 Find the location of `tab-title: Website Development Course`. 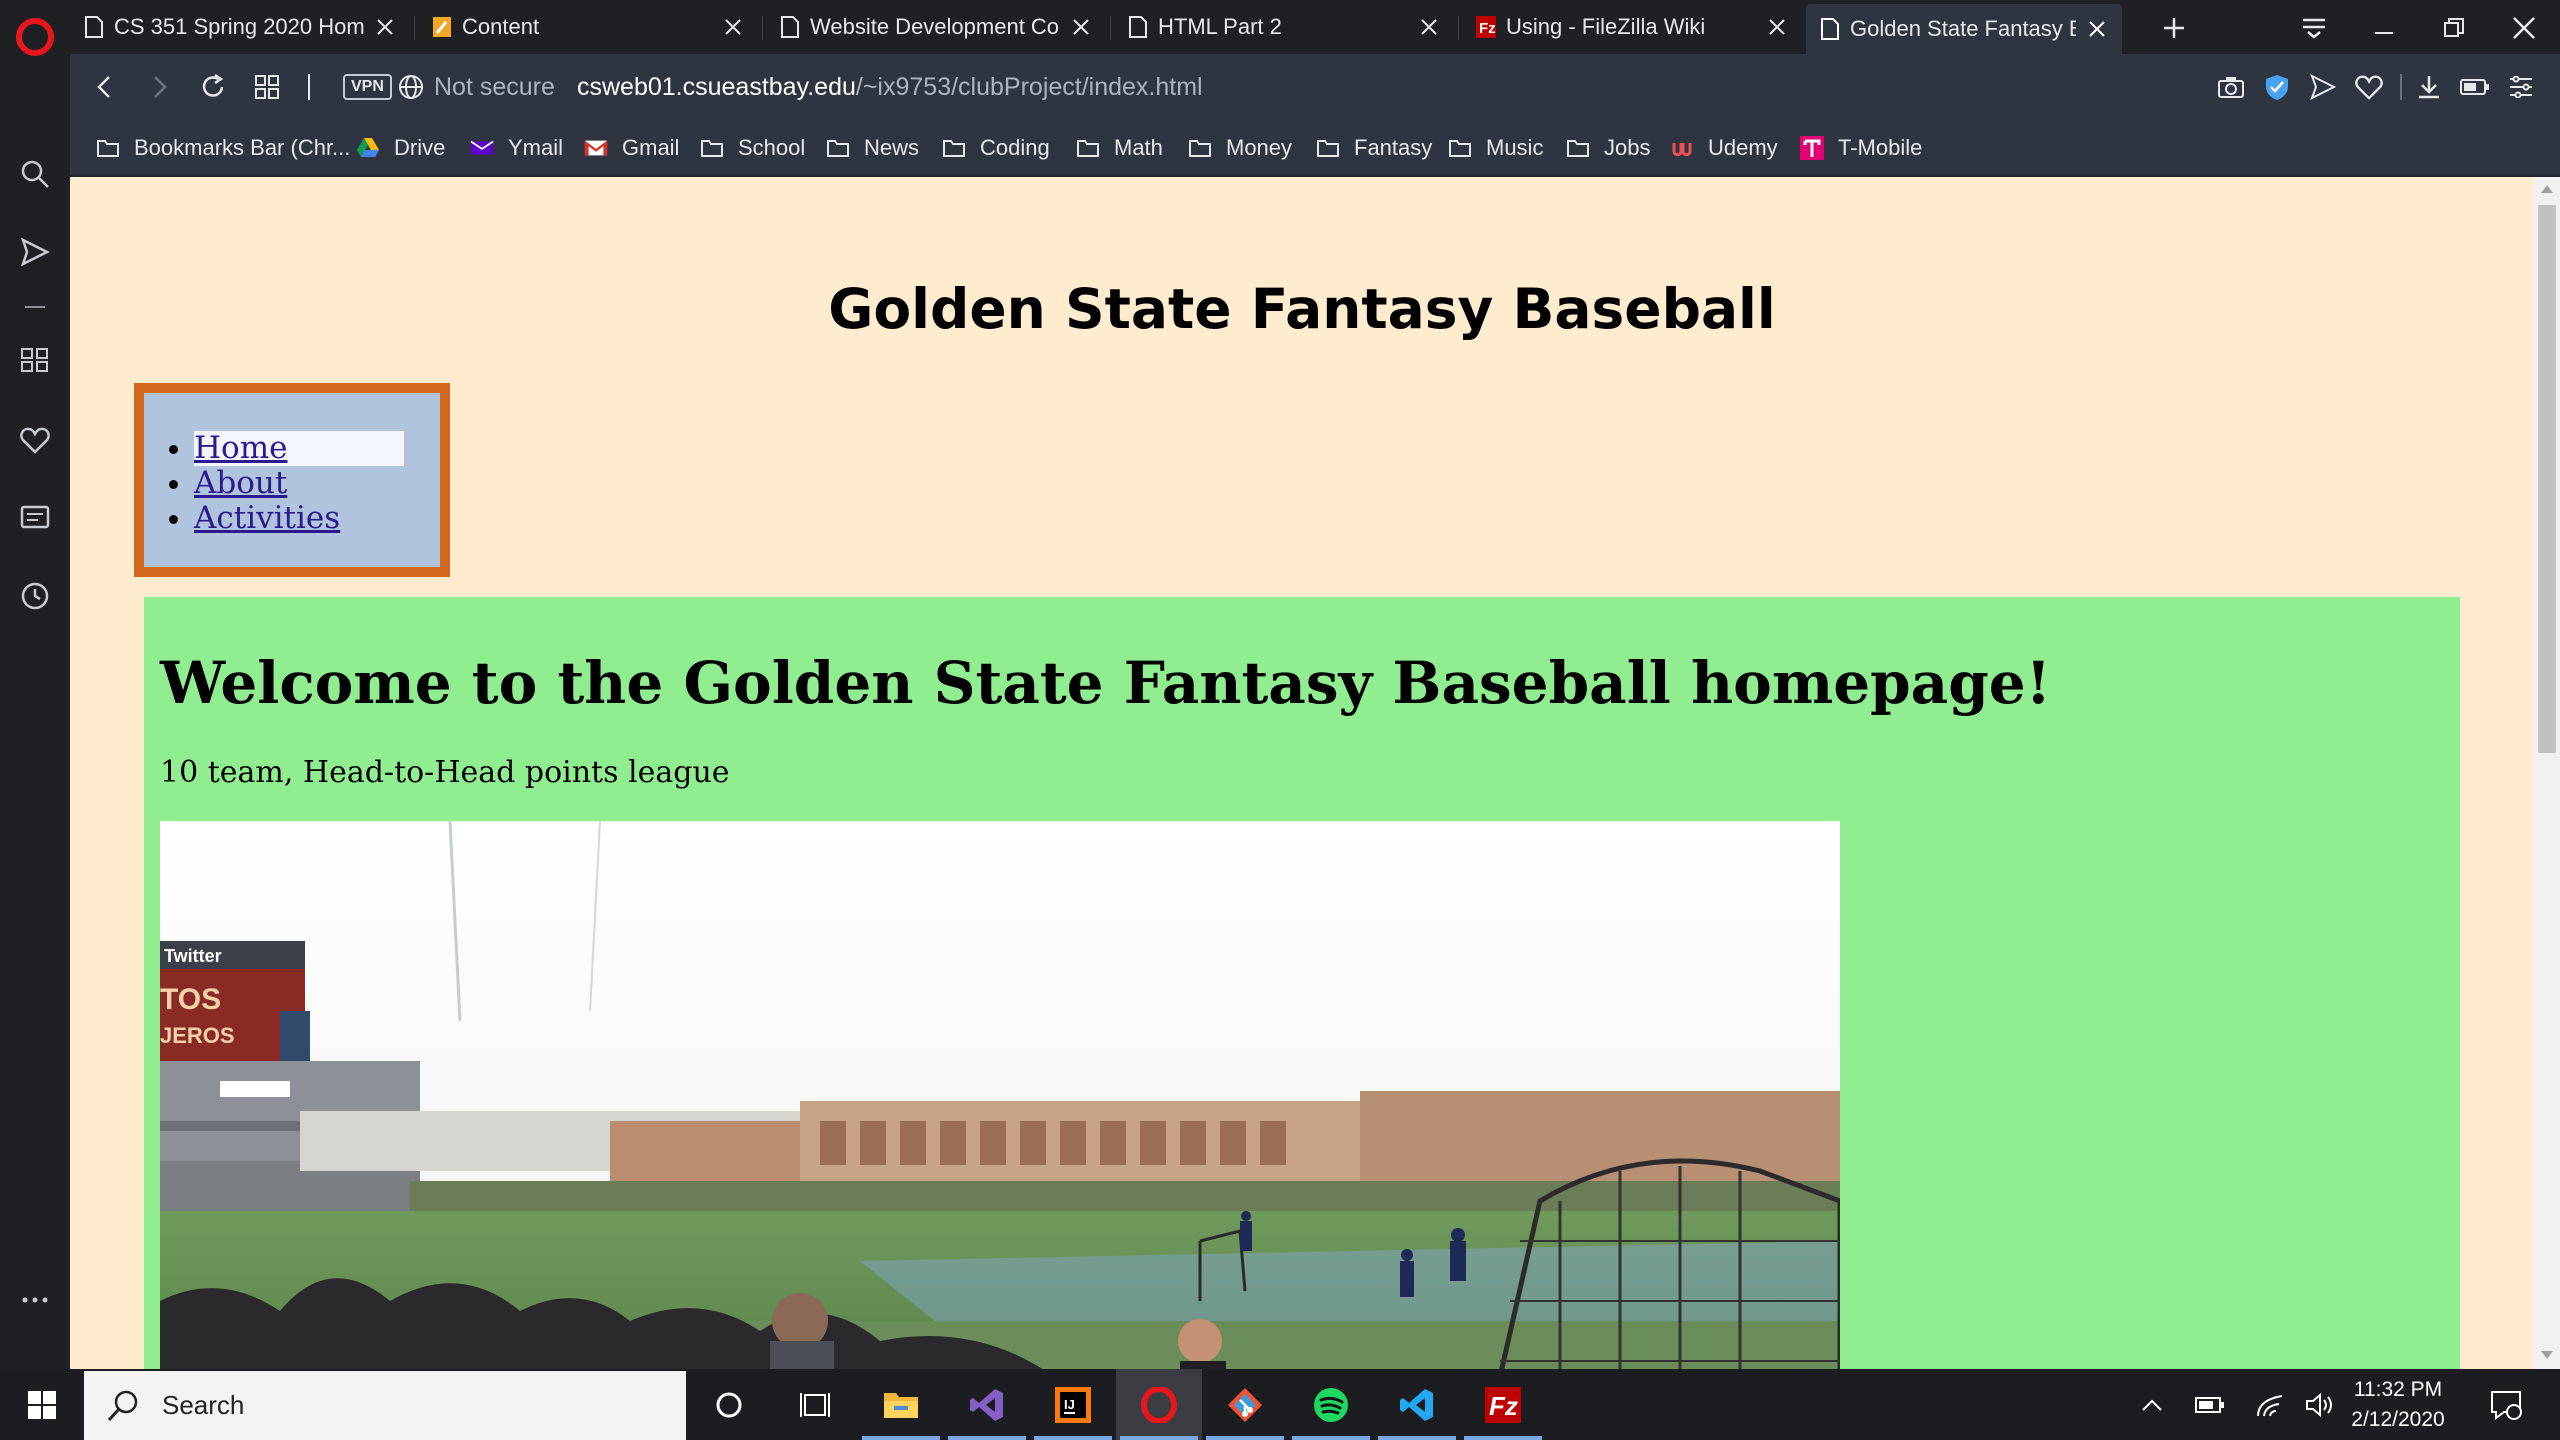

tab-title: Website Development Course is located at coordinates (935, 26).